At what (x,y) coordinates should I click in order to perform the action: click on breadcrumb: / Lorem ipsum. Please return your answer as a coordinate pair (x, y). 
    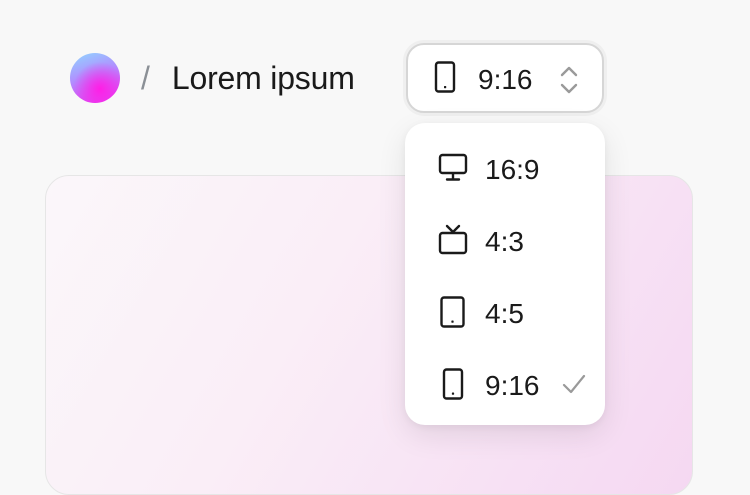
    Looking at the image, I should click on (212, 78).